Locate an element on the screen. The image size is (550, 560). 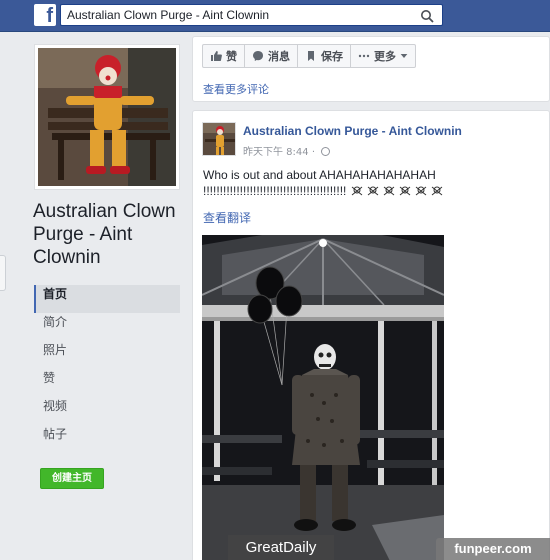
clown-on-bench-image is located at coordinates (107, 117).